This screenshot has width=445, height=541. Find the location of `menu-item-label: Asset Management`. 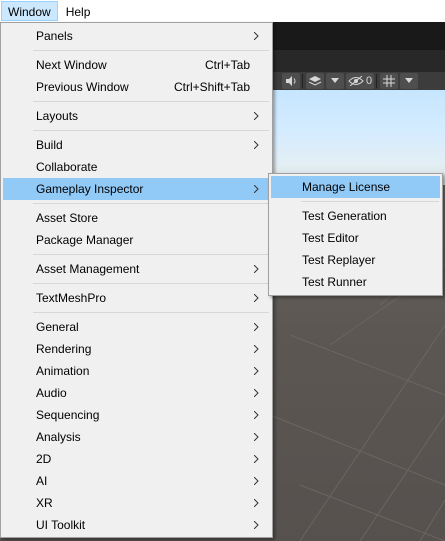

menu-item-label: Asset Management is located at coordinates (88, 269).